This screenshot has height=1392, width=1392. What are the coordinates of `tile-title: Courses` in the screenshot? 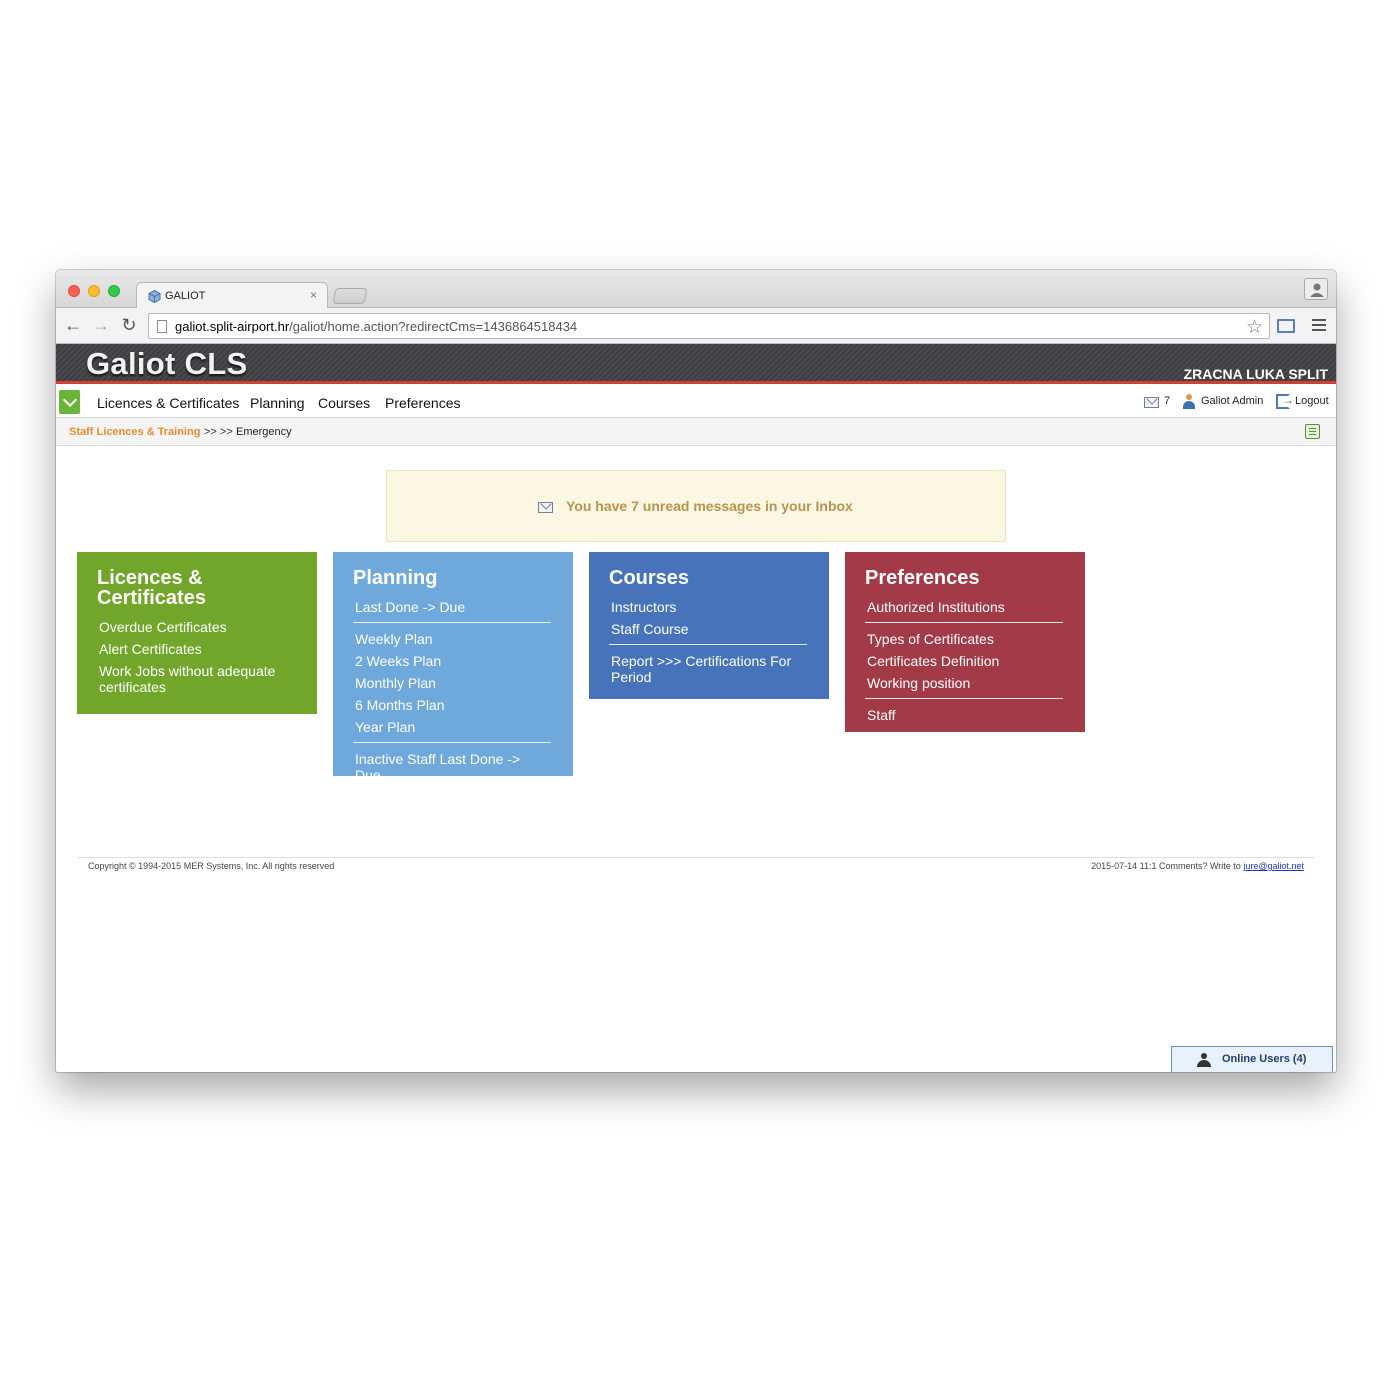 It's located at (708, 578).